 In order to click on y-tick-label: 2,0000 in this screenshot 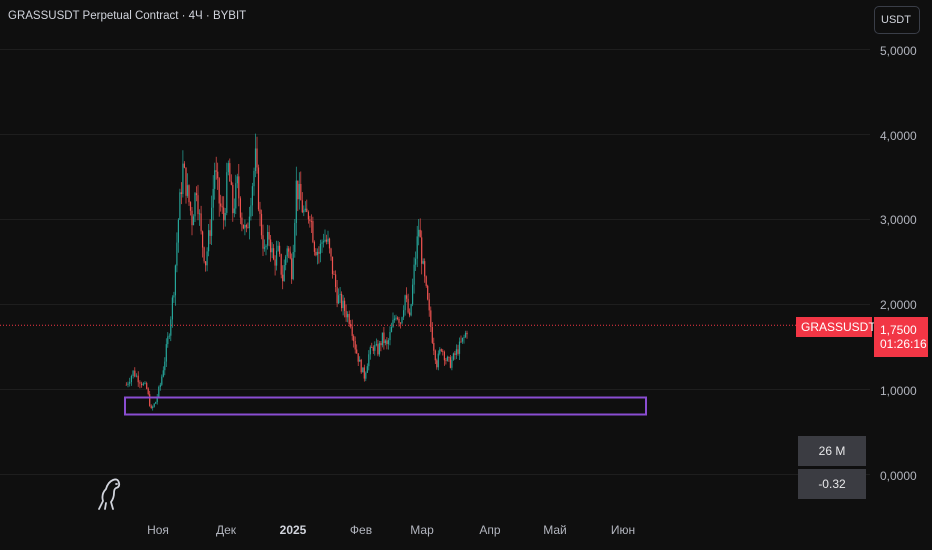, I will do `click(898, 305)`.